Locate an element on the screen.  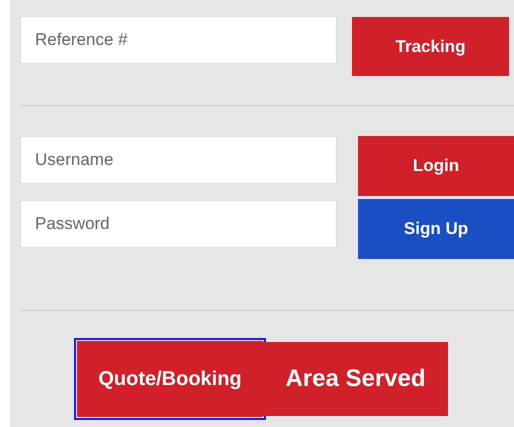
reference-field: Reference # is located at coordinates (178, 40).